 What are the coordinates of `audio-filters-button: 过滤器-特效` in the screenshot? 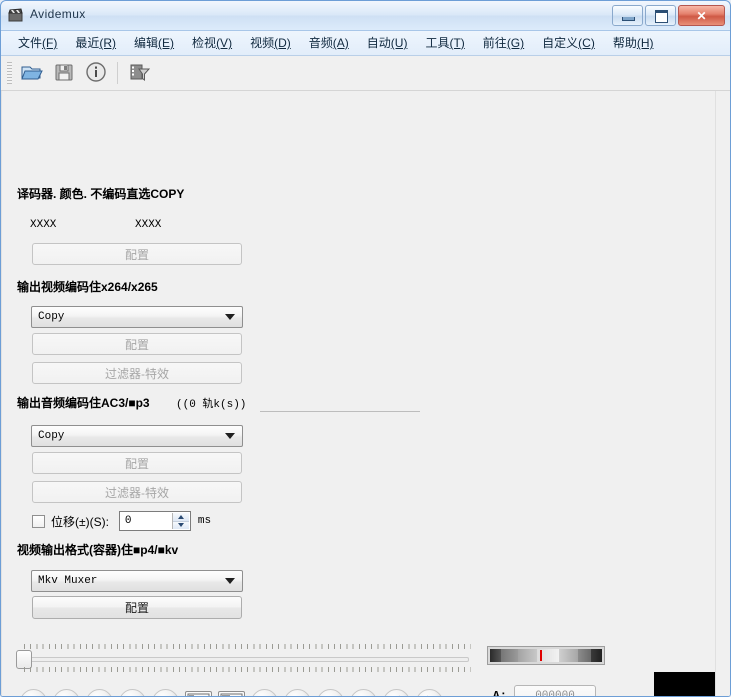 It's located at (137, 492).